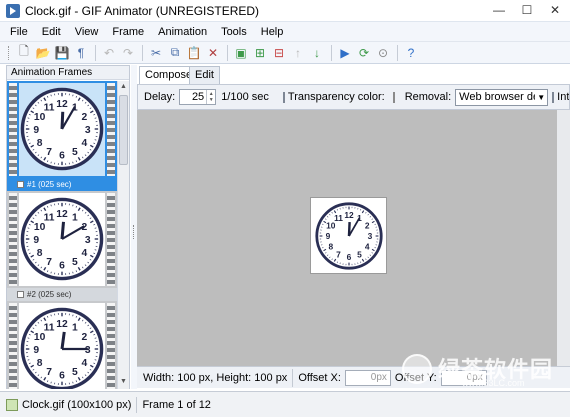  I want to click on frame-caption: #1 (025 sec), so click(62, 184).